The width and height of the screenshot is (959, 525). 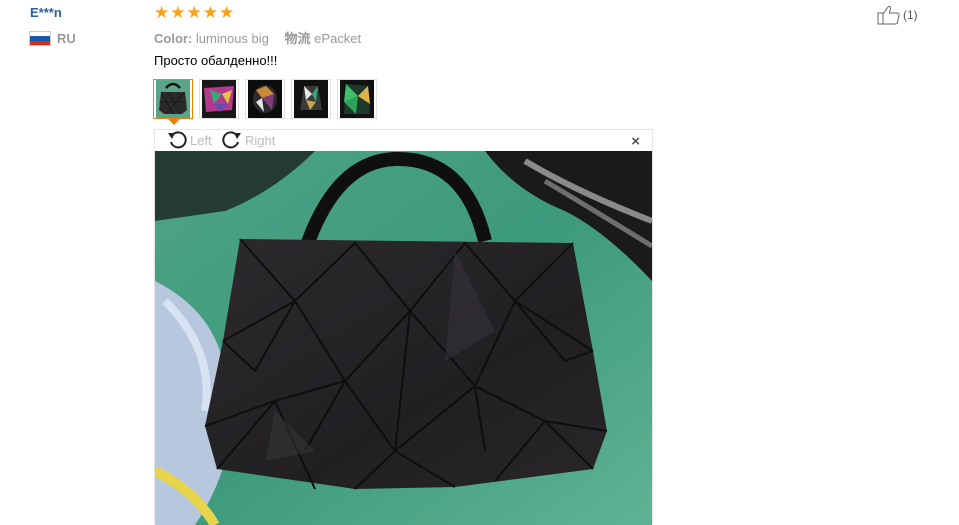 What do you see at coordinates (216, 60) in the screenshot?
I see `review-text: Просто обалденно!!!` at bounding box center [216, 60].